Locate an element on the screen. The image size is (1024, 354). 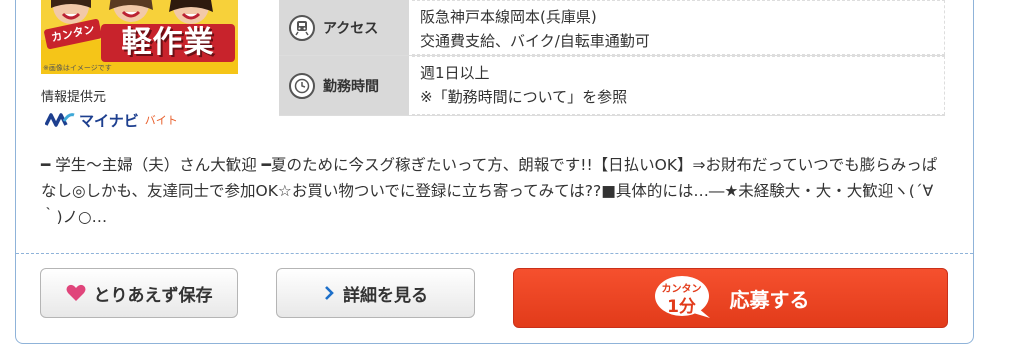
info-row-access: アクセス 阪急神戸本線岡本(兵庫県) 交通費支給、バイク/自転車通勤可 is located at coordinates (612, 28).